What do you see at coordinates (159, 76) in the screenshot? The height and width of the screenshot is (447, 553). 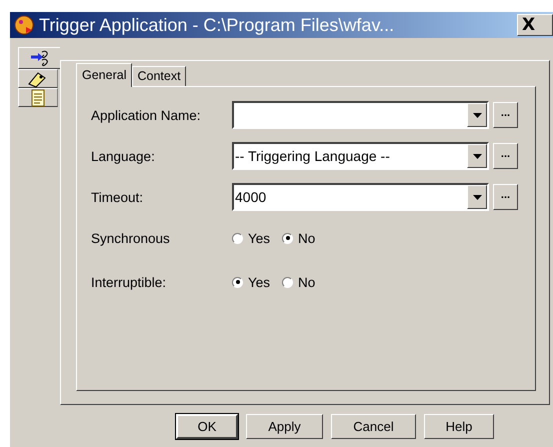 I see `tab: Context` at bounding box center [159, 76].